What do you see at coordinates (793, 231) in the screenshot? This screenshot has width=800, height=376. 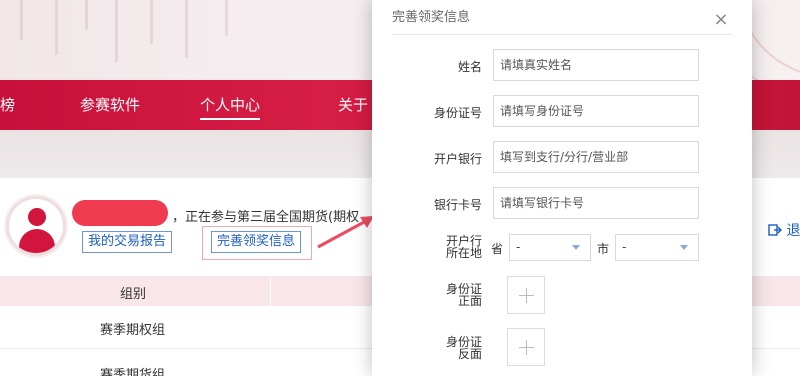 I see `exit-label: 退` at bounding box center [793, 231].